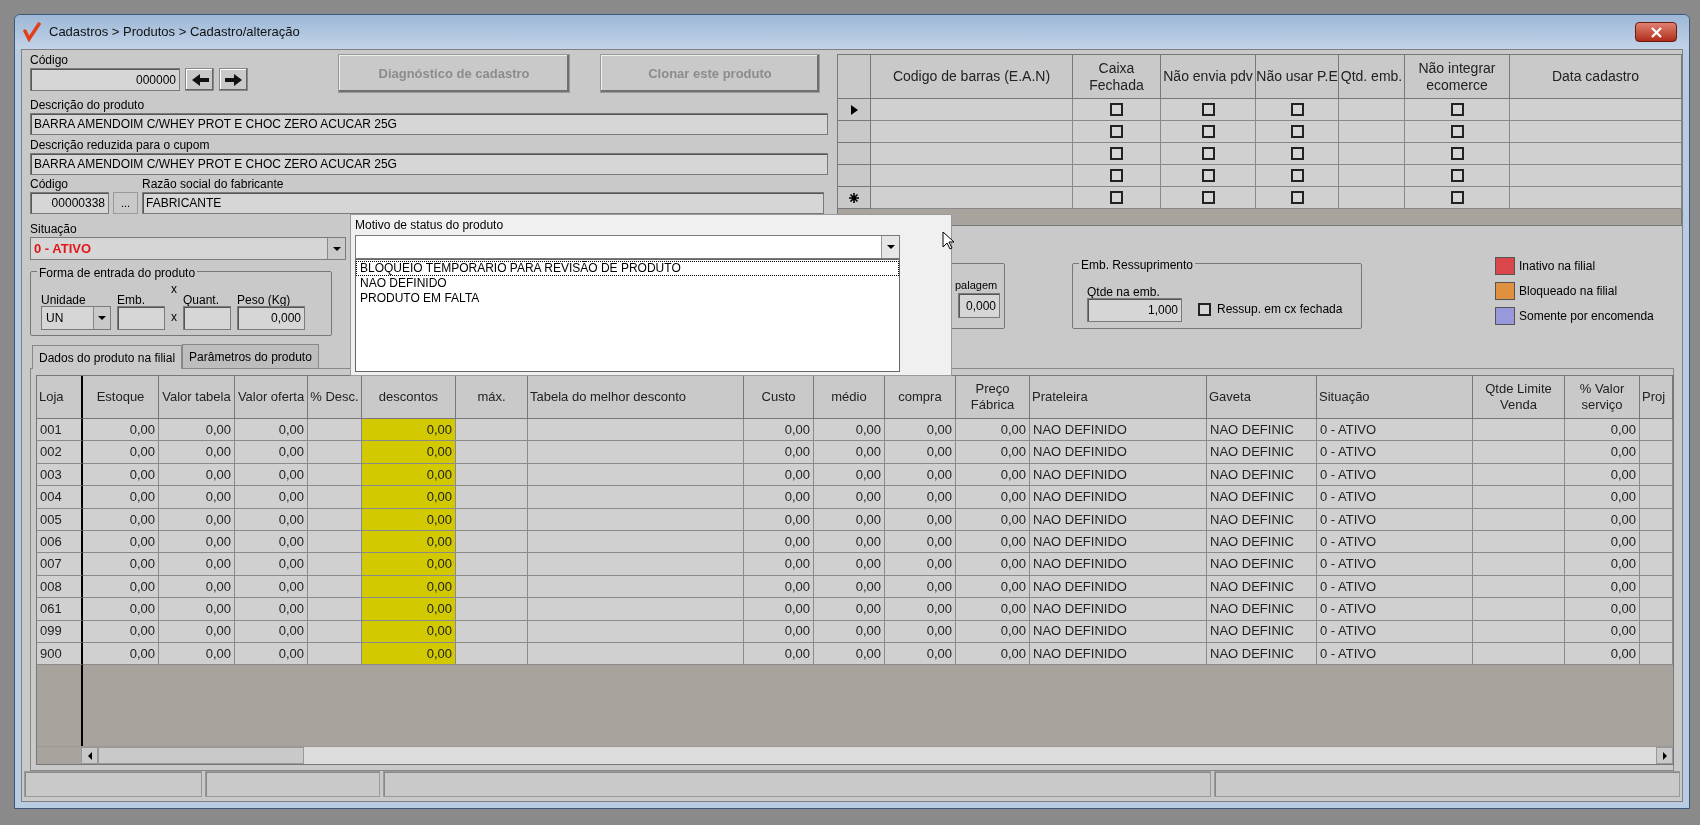 This screenshot has width=1700, height=825. What do you see at coordinates (250, 356) in the screenshot?
I see `tab: Parâmetros do produto` at bounding box center [250, 356].